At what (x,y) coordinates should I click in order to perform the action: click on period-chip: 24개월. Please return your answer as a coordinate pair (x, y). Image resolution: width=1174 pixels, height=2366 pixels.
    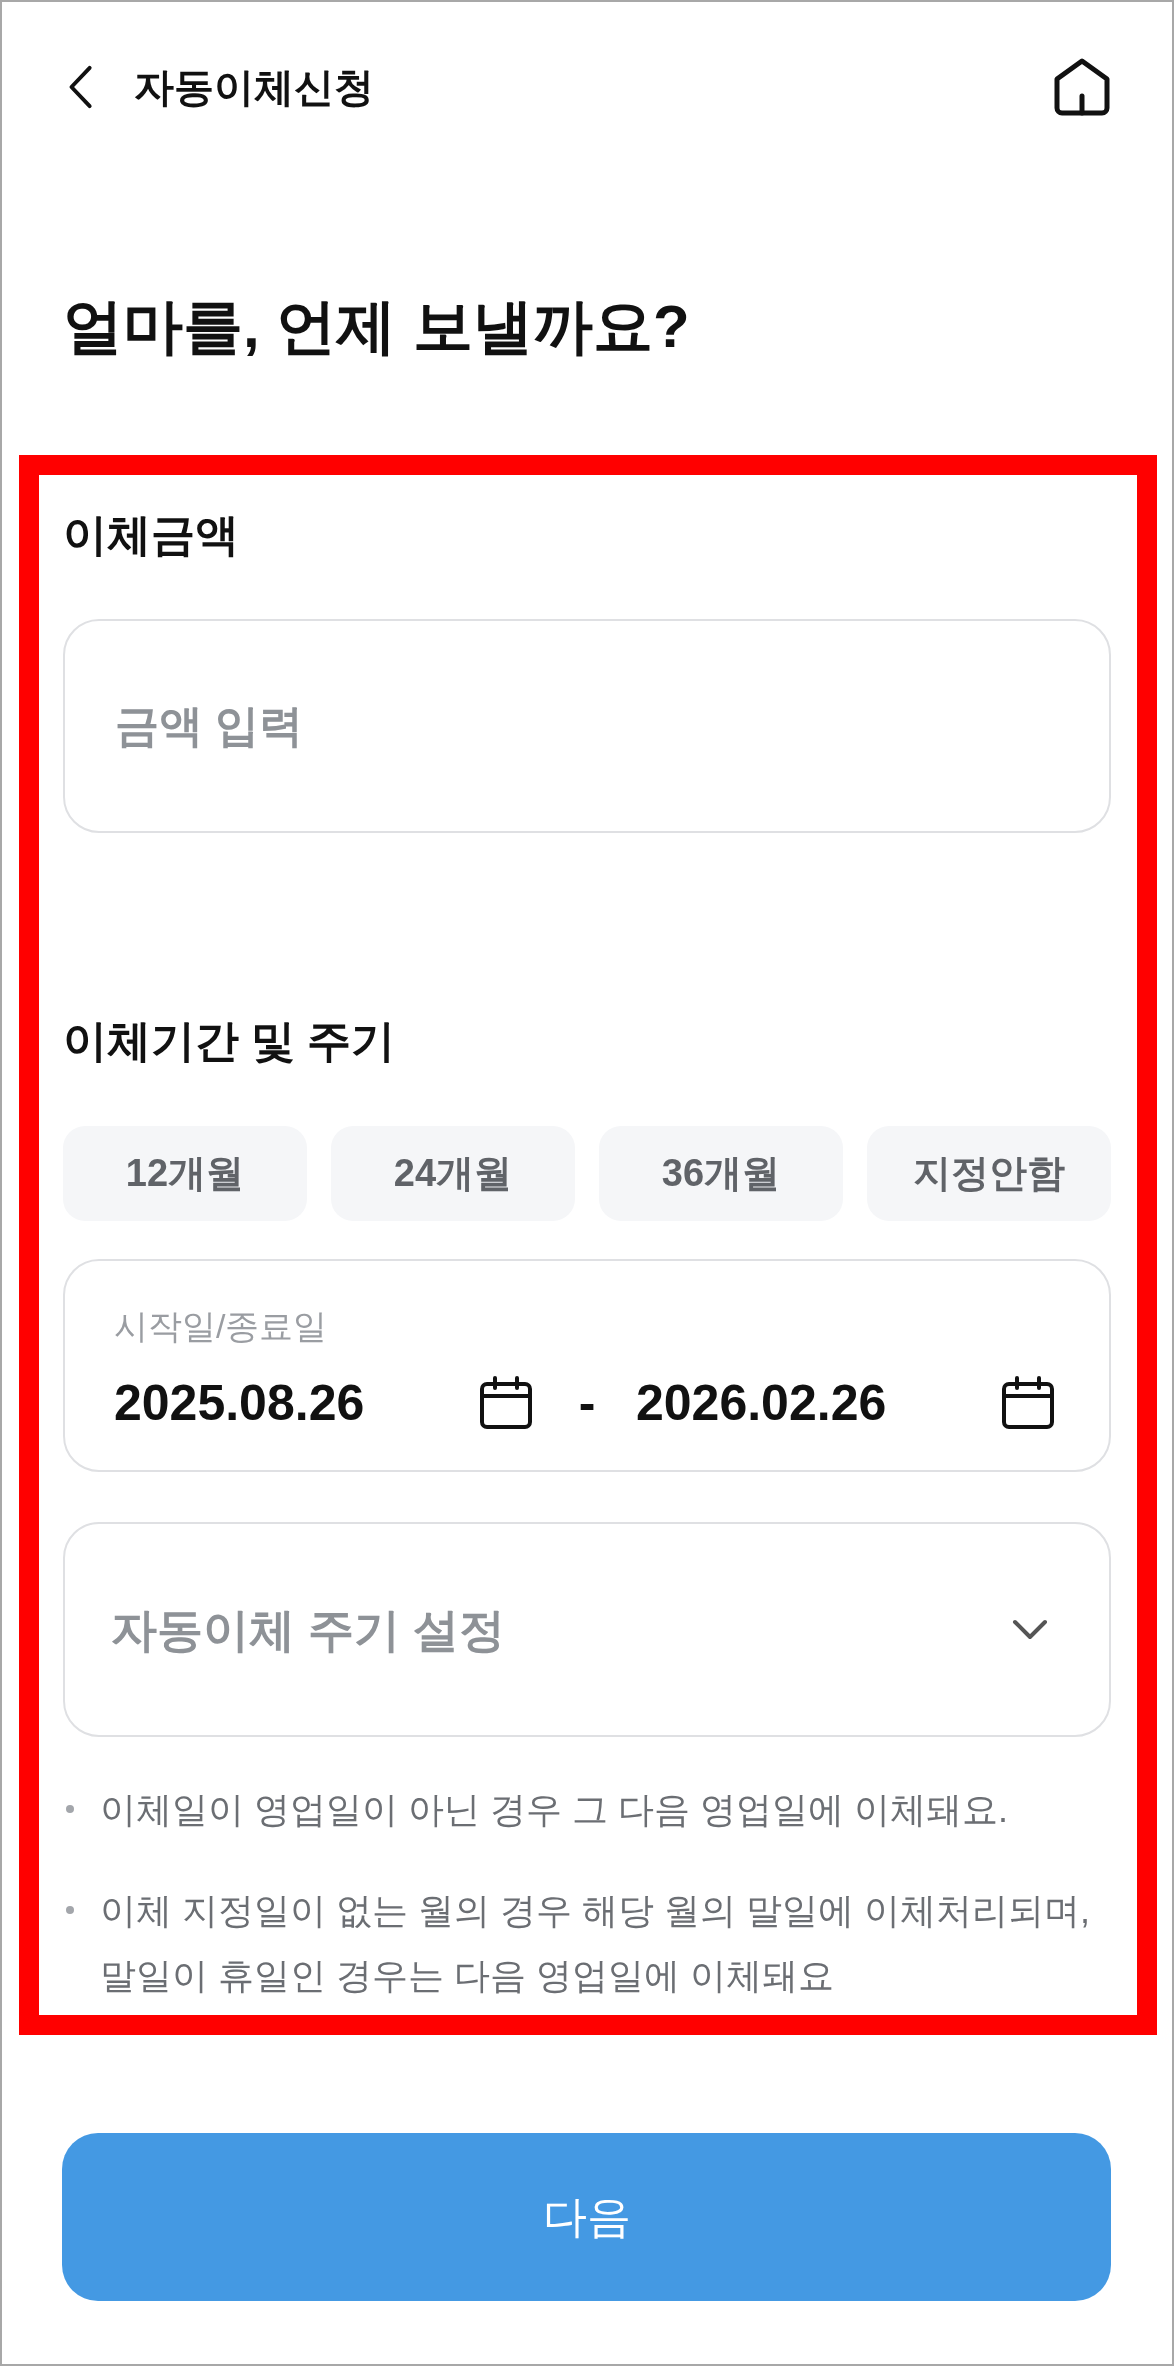
    Looking at the image, I should click on (453, 1173).